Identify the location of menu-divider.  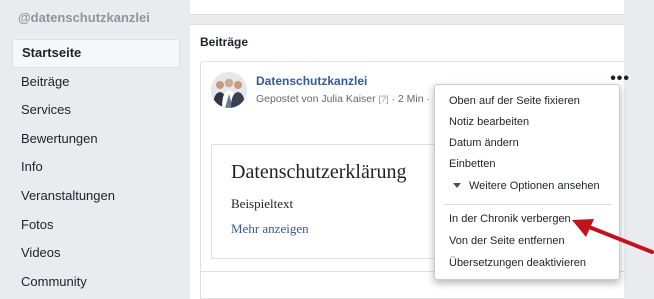
(527, 204).